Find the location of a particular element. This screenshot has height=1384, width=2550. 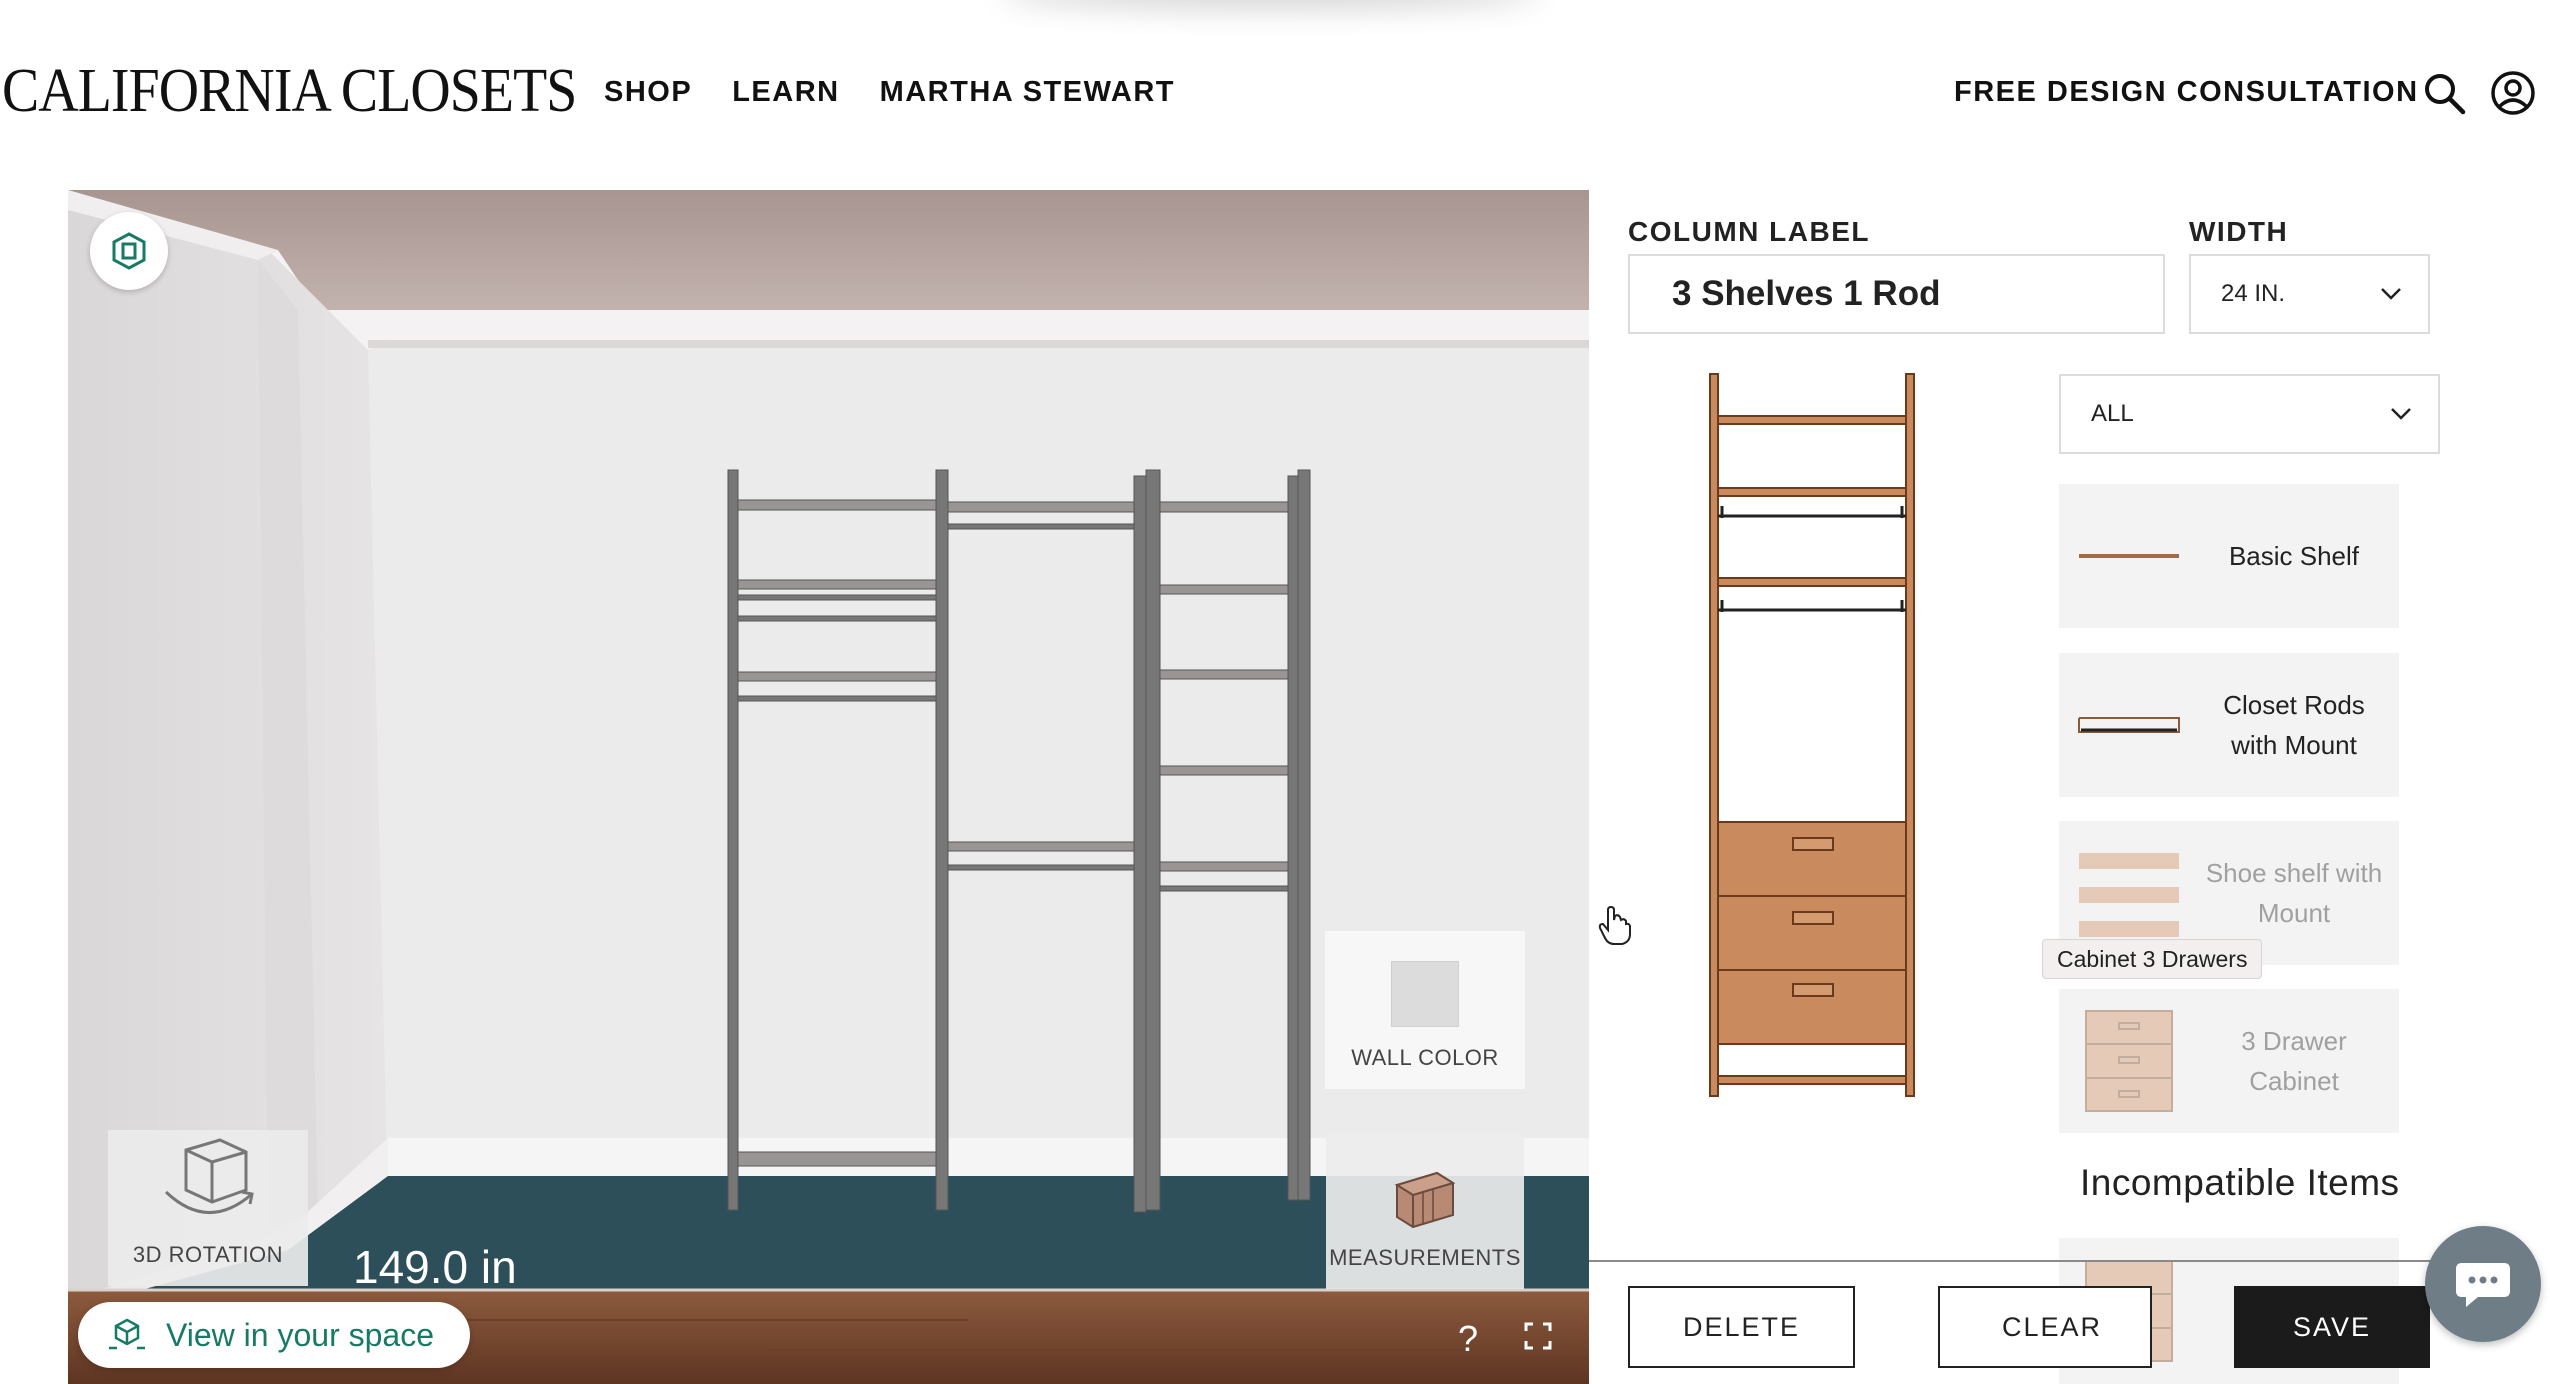

hand-cursor-icon is located at coordinates (1614, 925).